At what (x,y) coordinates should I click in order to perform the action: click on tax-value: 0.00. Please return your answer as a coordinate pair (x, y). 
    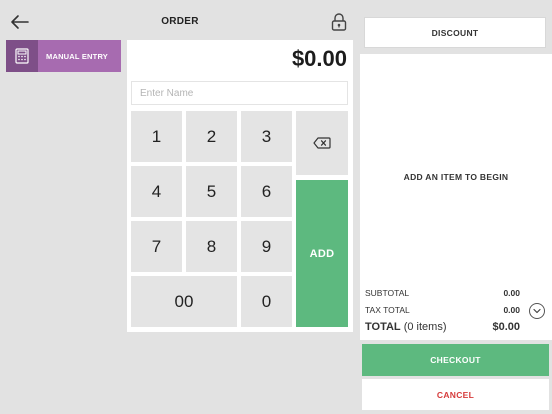
    Looking at the image, I should click on (511, 310).